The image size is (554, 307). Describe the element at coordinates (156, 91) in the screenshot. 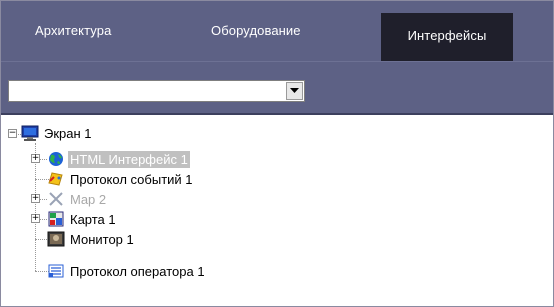

I see `object-select-combobox` at that location.